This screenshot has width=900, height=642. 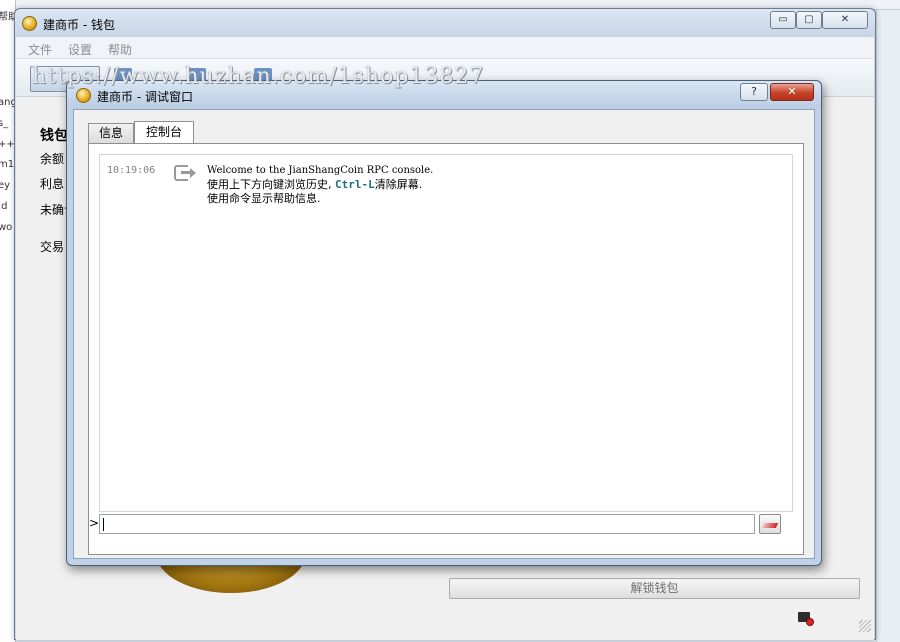 I want to click on reply-arrow-icon, so click(x=185, y=173).